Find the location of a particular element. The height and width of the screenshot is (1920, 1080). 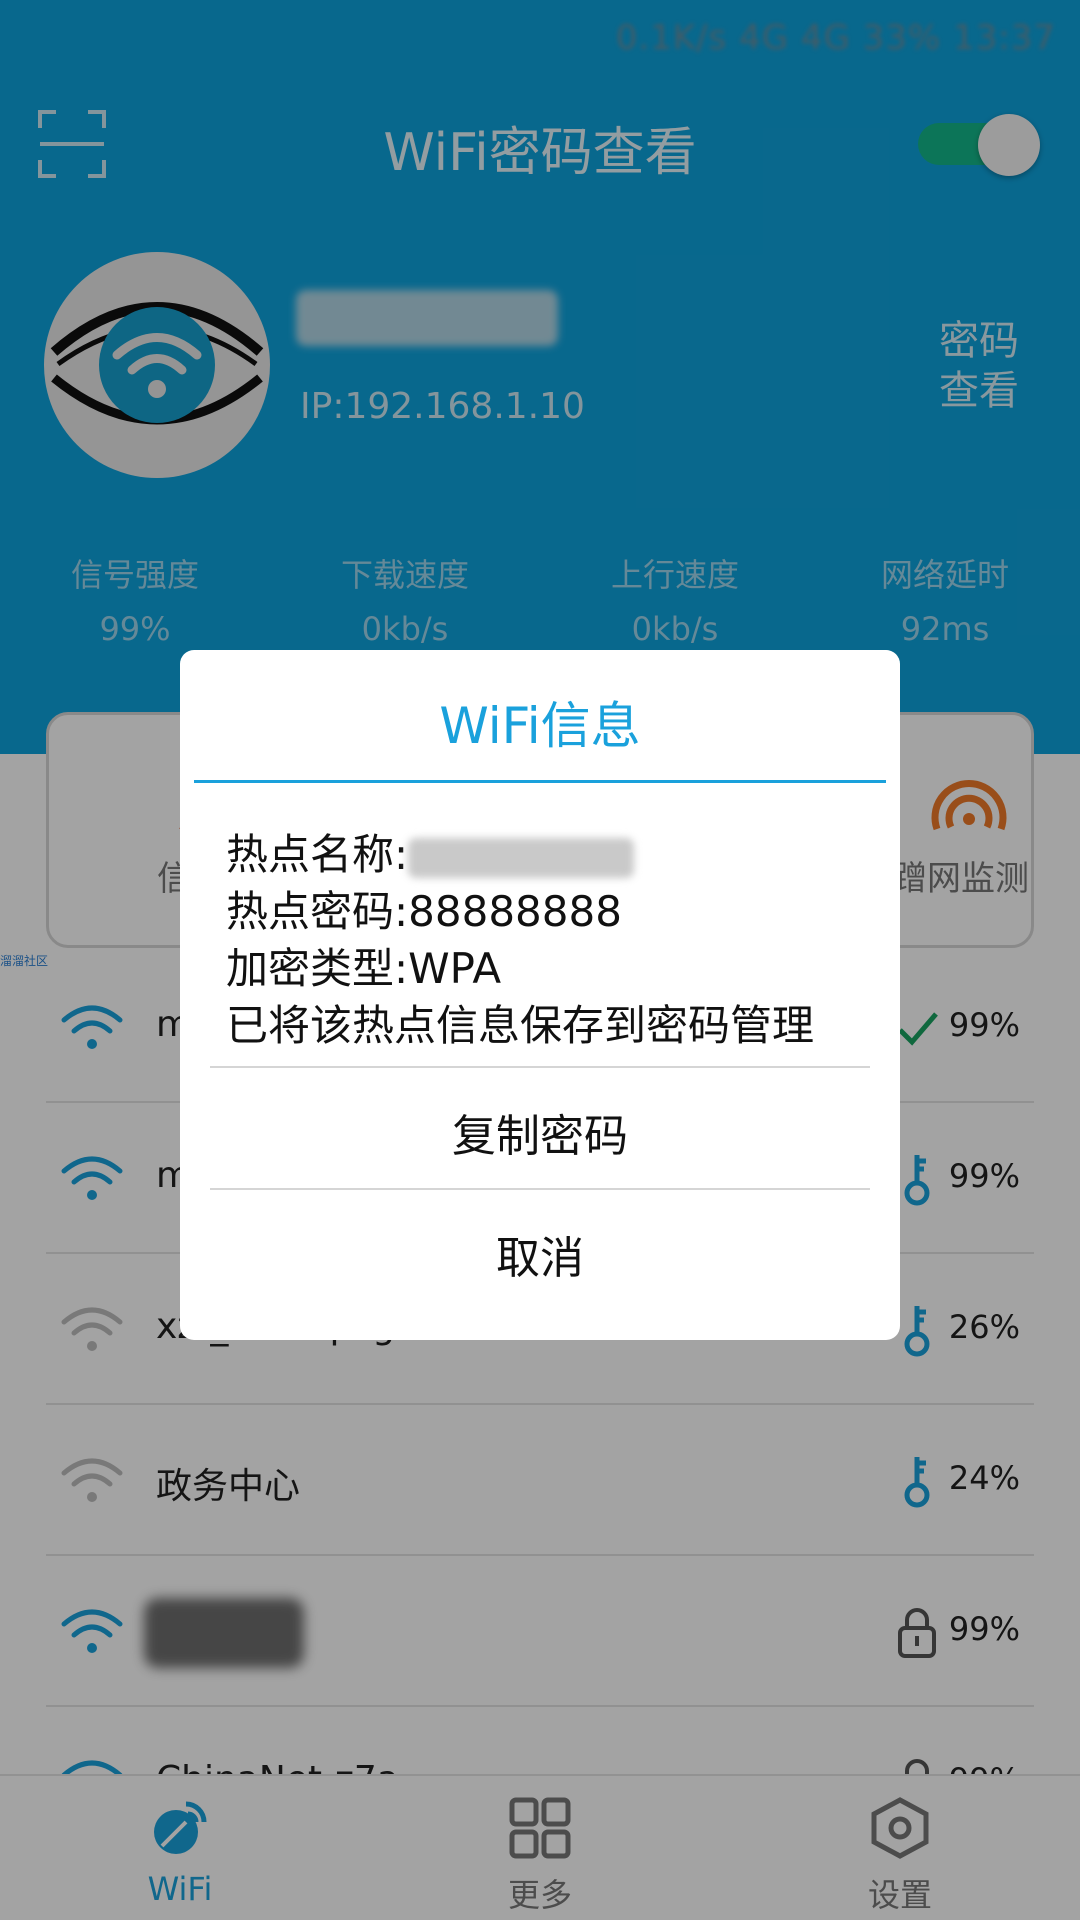

cancel-button: 取消 is located at coordinates (540, 1254).